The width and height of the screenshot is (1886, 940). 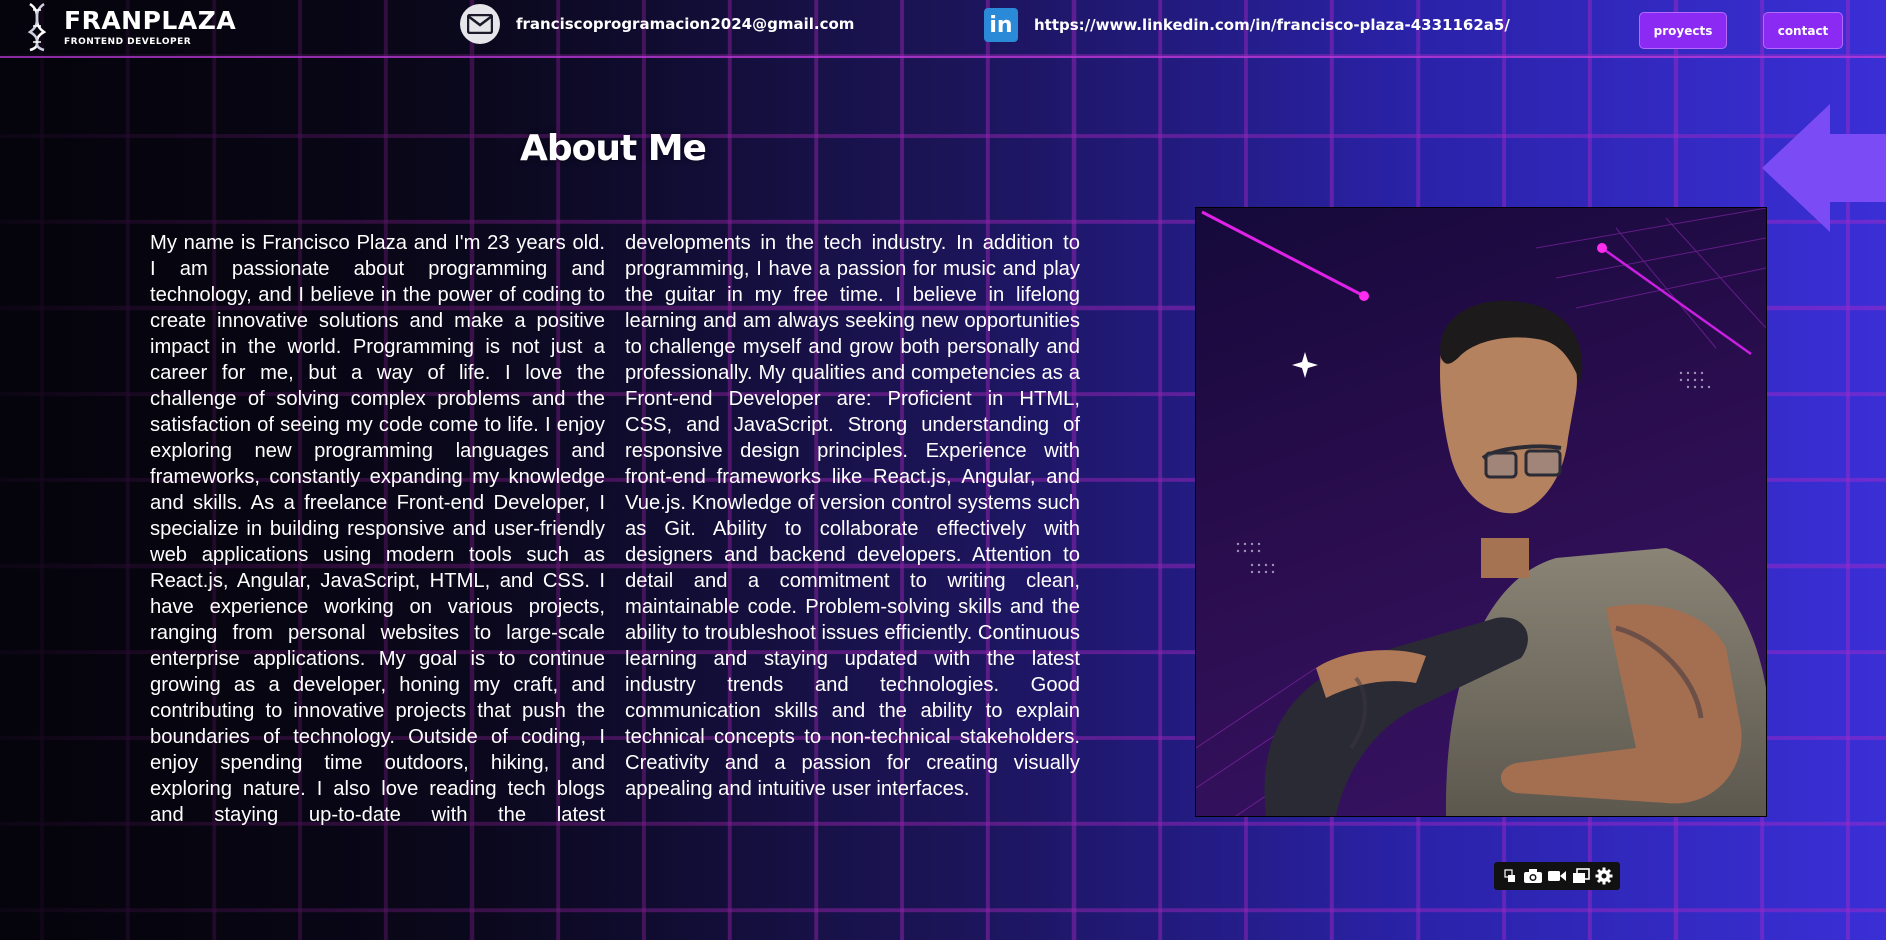 I want to click on gear-icon, so click(x=1604, y=876).